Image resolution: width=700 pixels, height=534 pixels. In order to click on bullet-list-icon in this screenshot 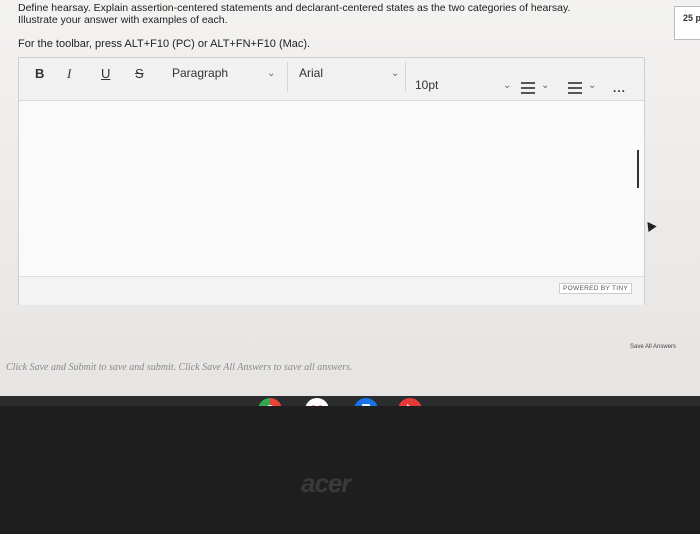, I will do `click(528, 88)`.